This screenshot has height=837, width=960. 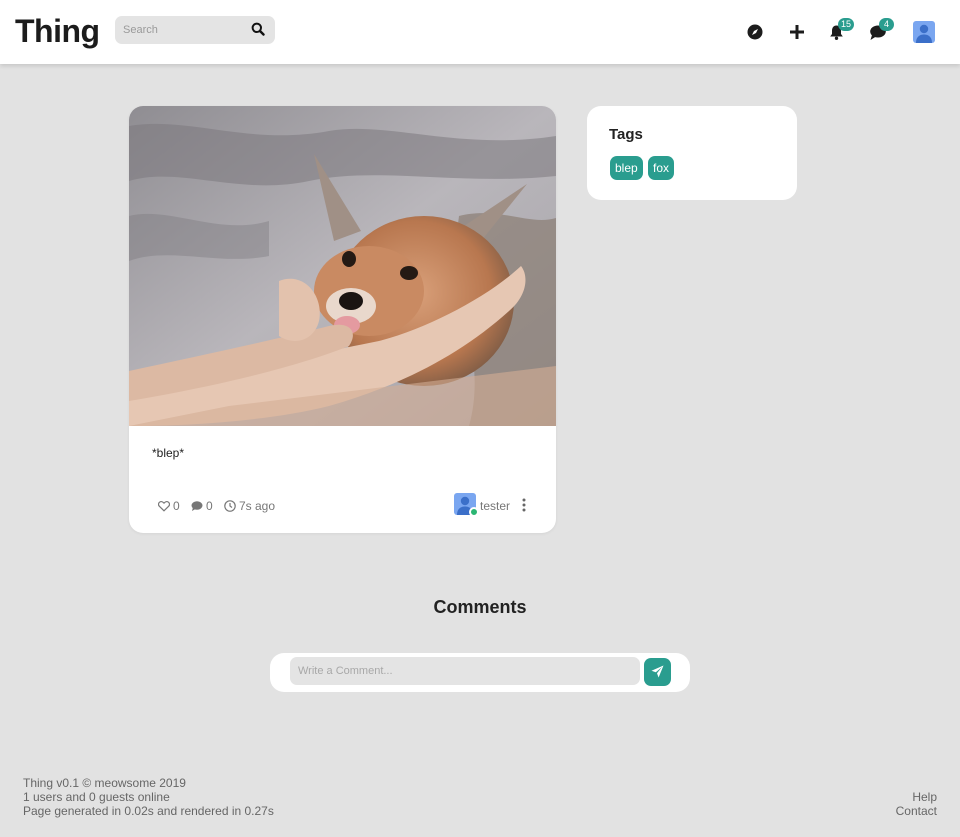 I want to click on like-count: 0, so click(x=176, y=506).